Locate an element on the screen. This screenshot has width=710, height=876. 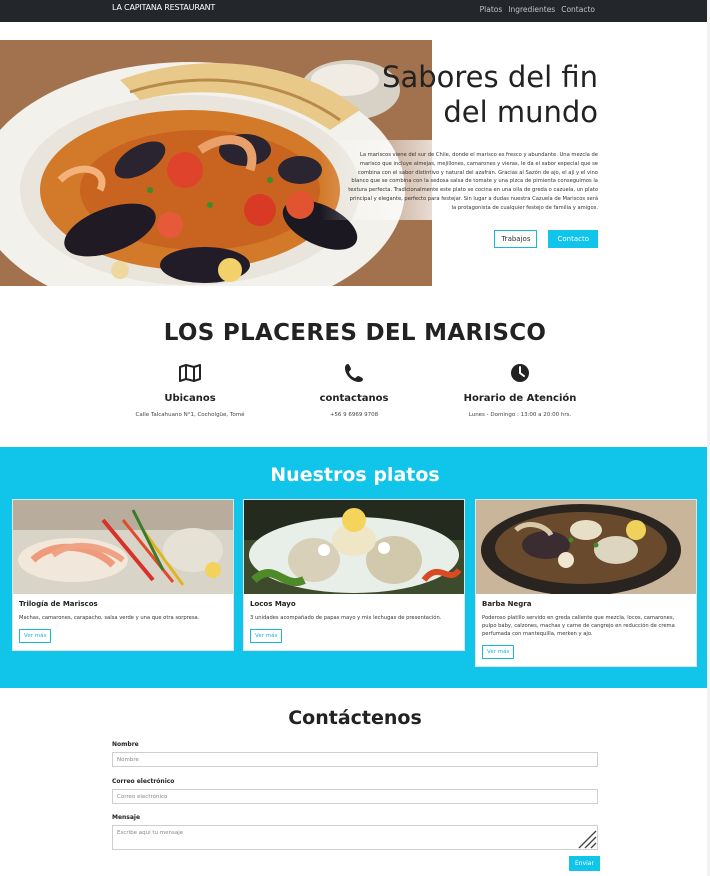
message-textarea is located at coordinates (355, 837).